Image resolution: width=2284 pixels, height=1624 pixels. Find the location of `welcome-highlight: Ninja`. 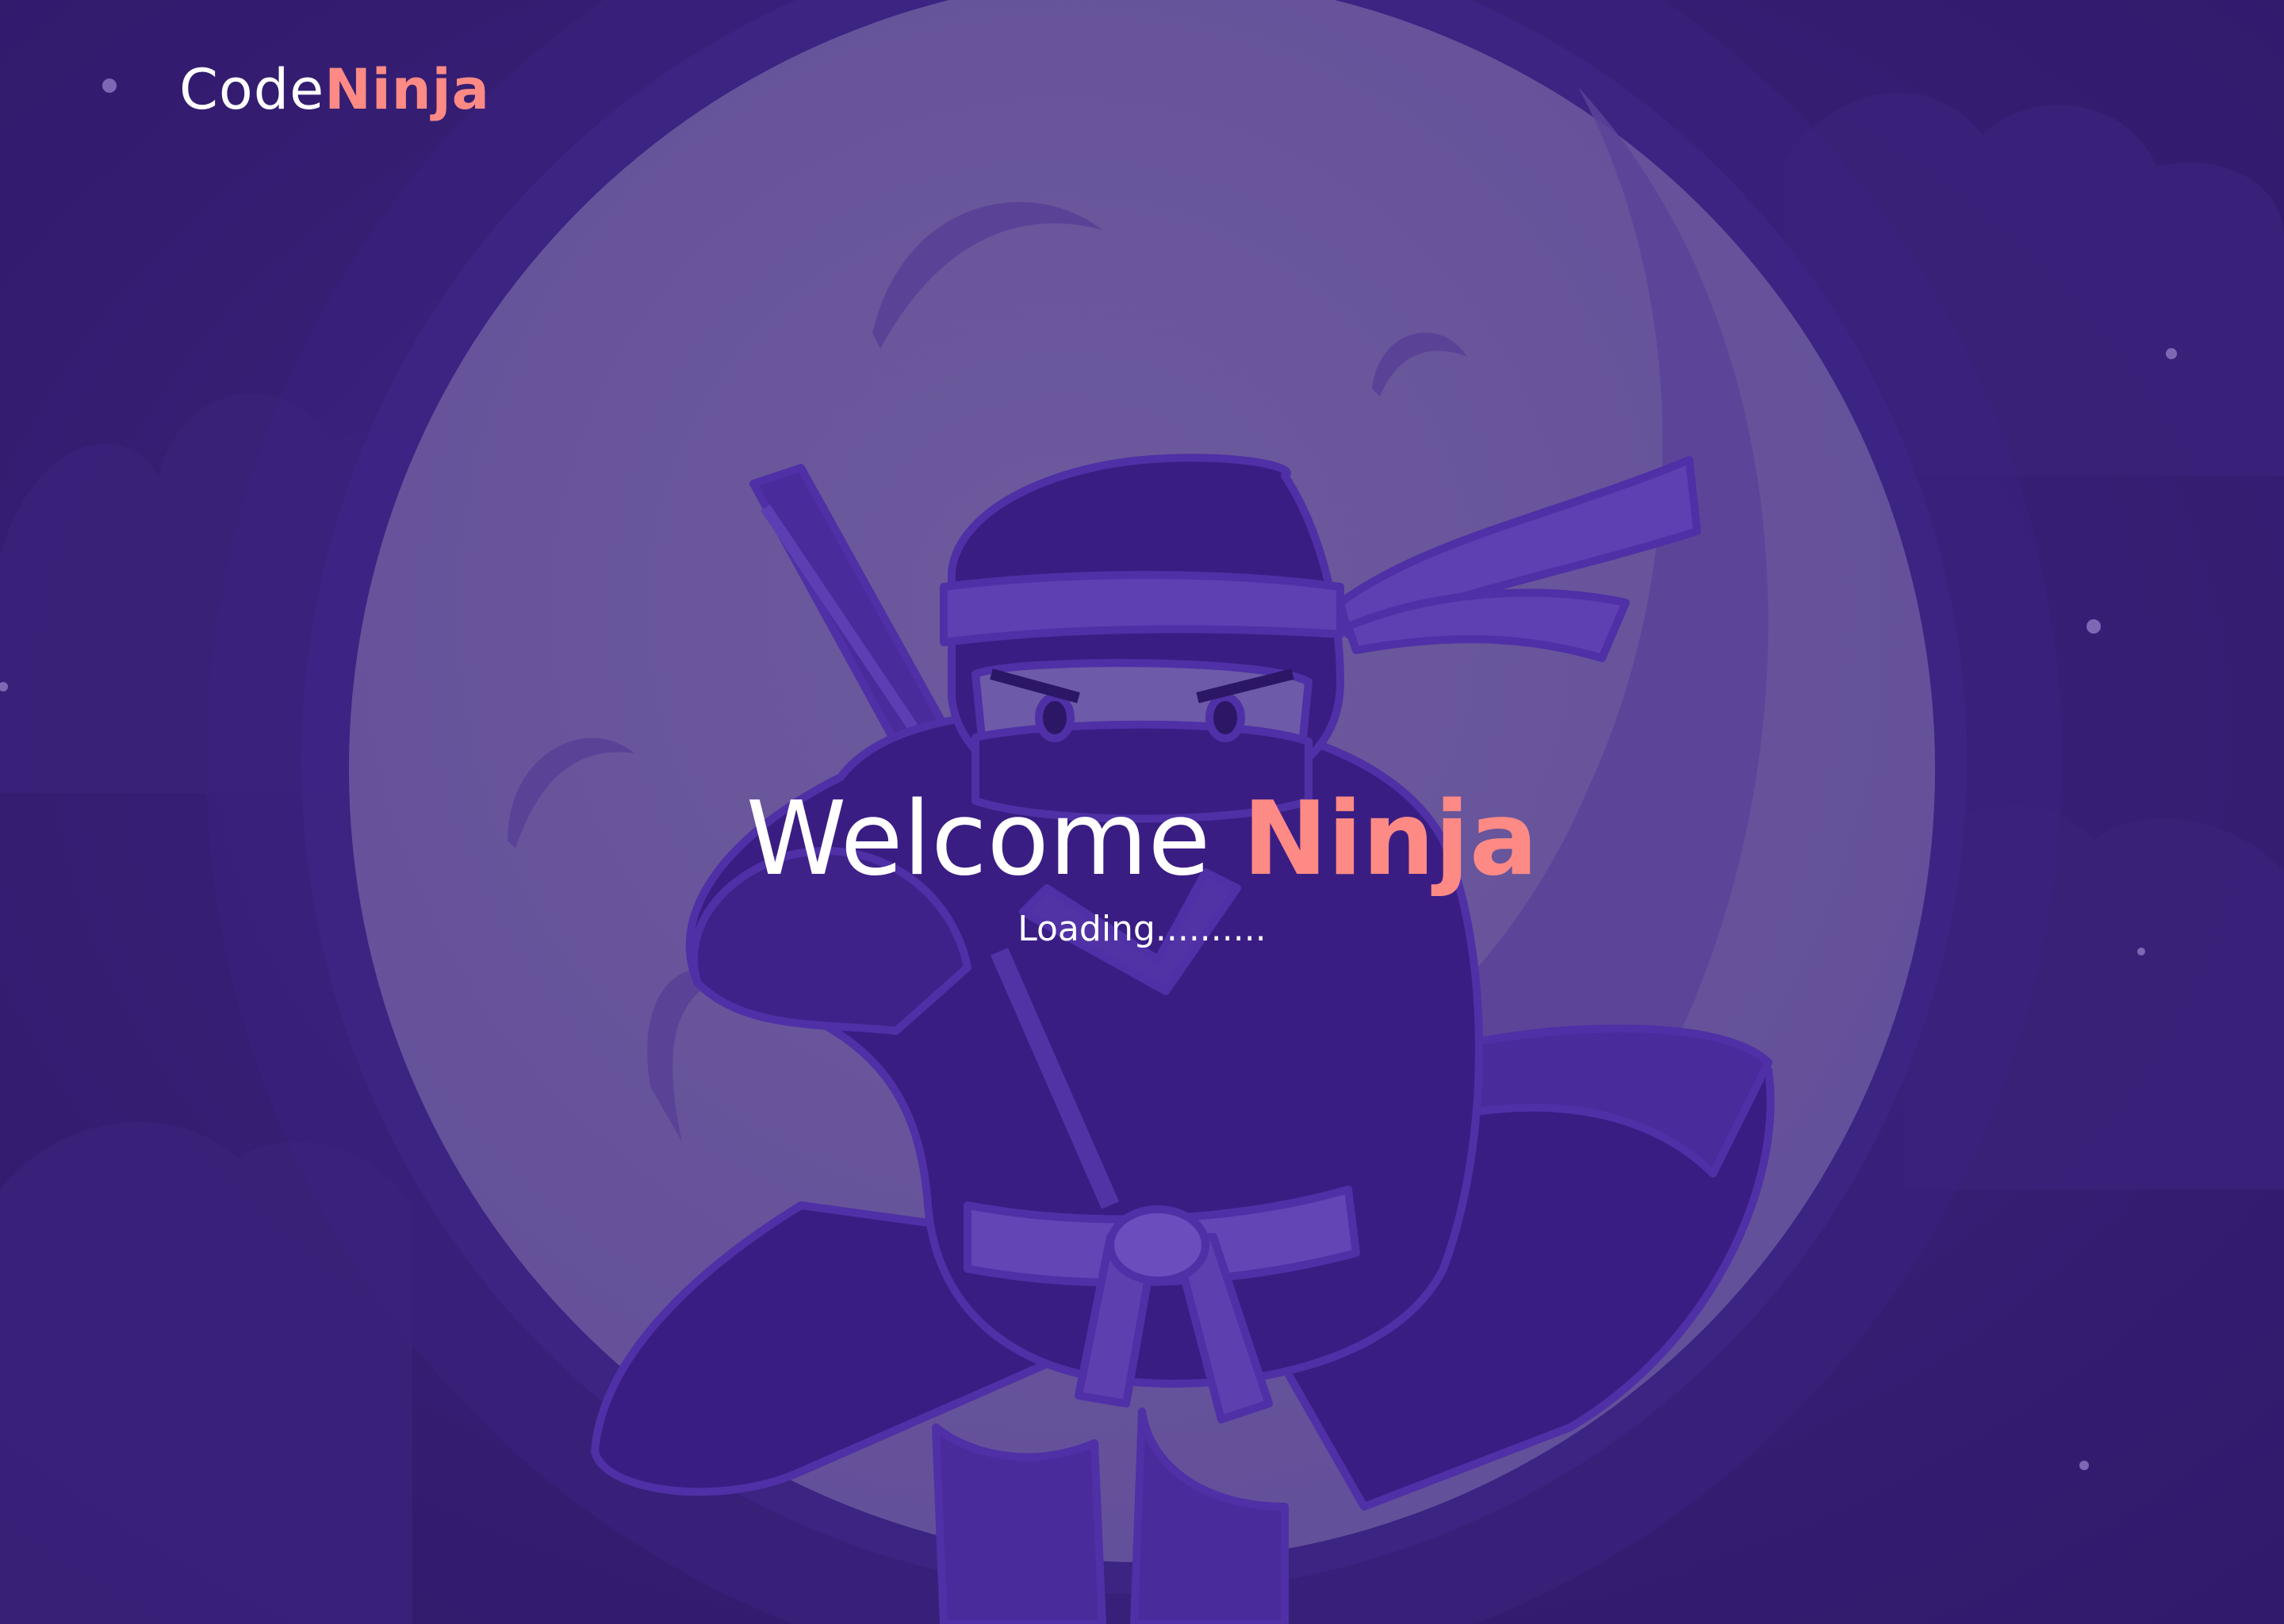

welcome-highlight: Ninja is located at coordinates (1390, 839).